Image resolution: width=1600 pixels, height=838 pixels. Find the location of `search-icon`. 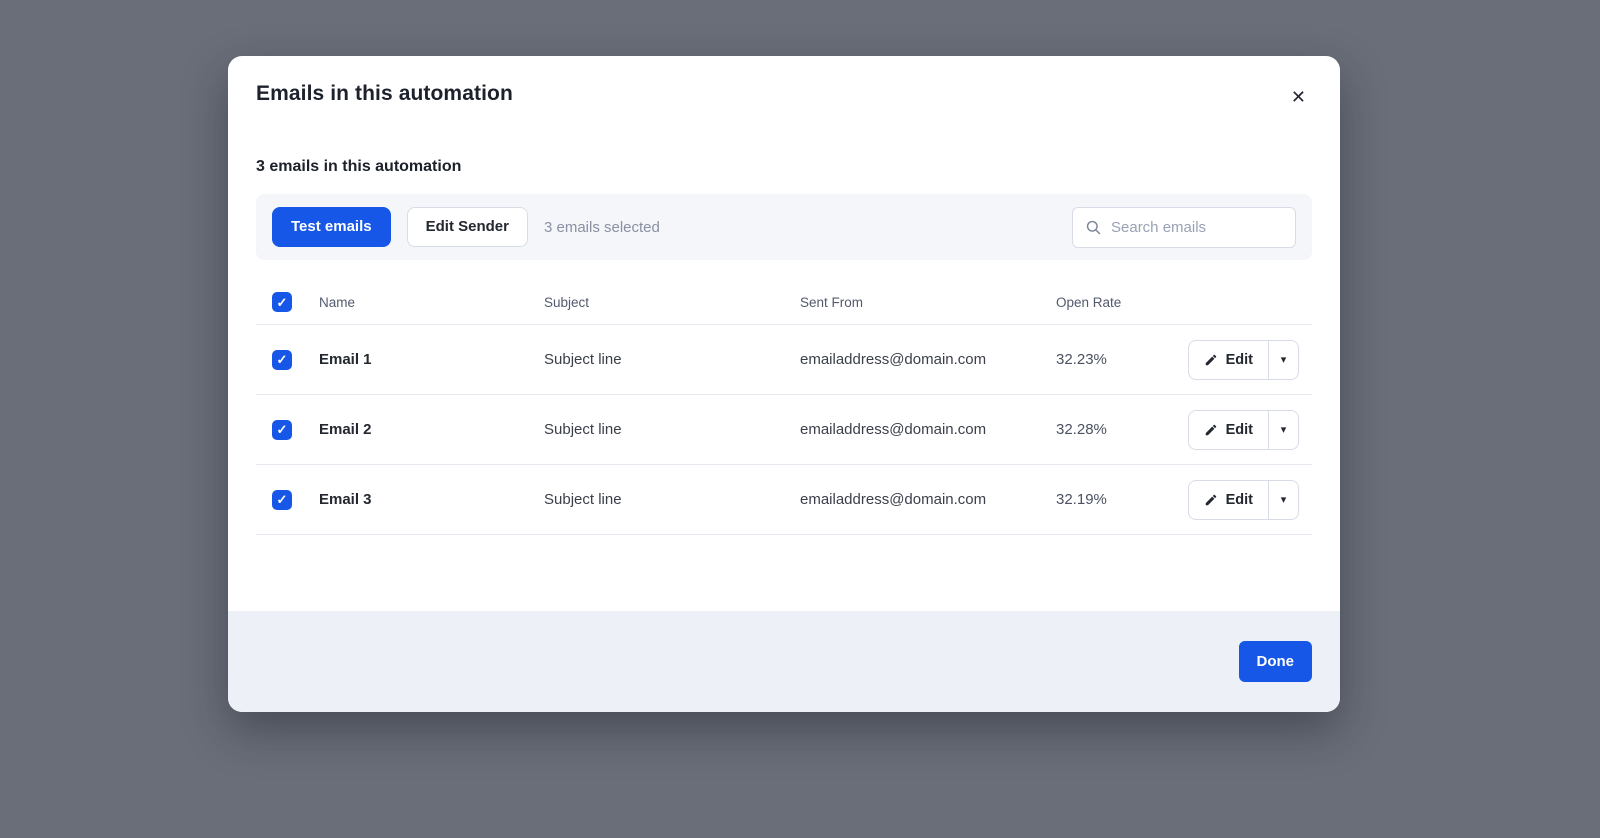

search-icon is located at coordinates (1093, 227).